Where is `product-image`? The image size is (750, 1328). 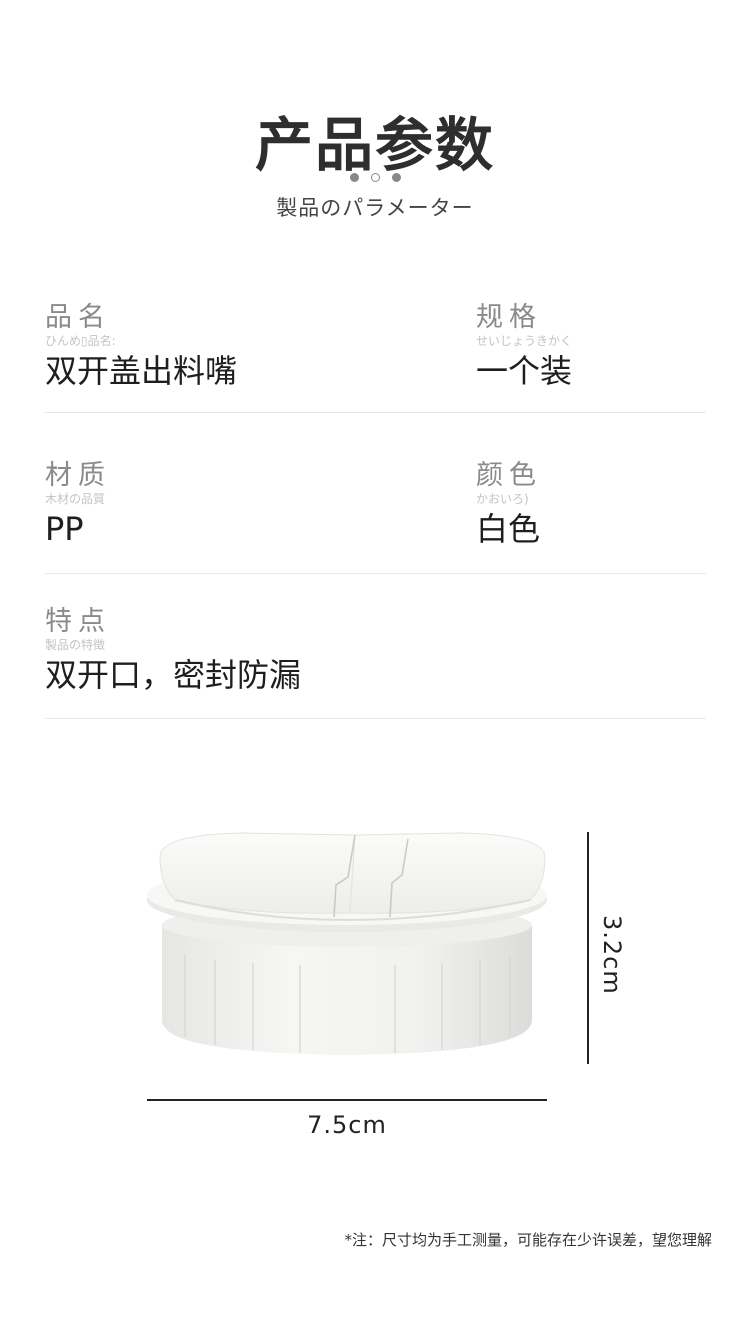
product-image is located at coordinates (350, 952).